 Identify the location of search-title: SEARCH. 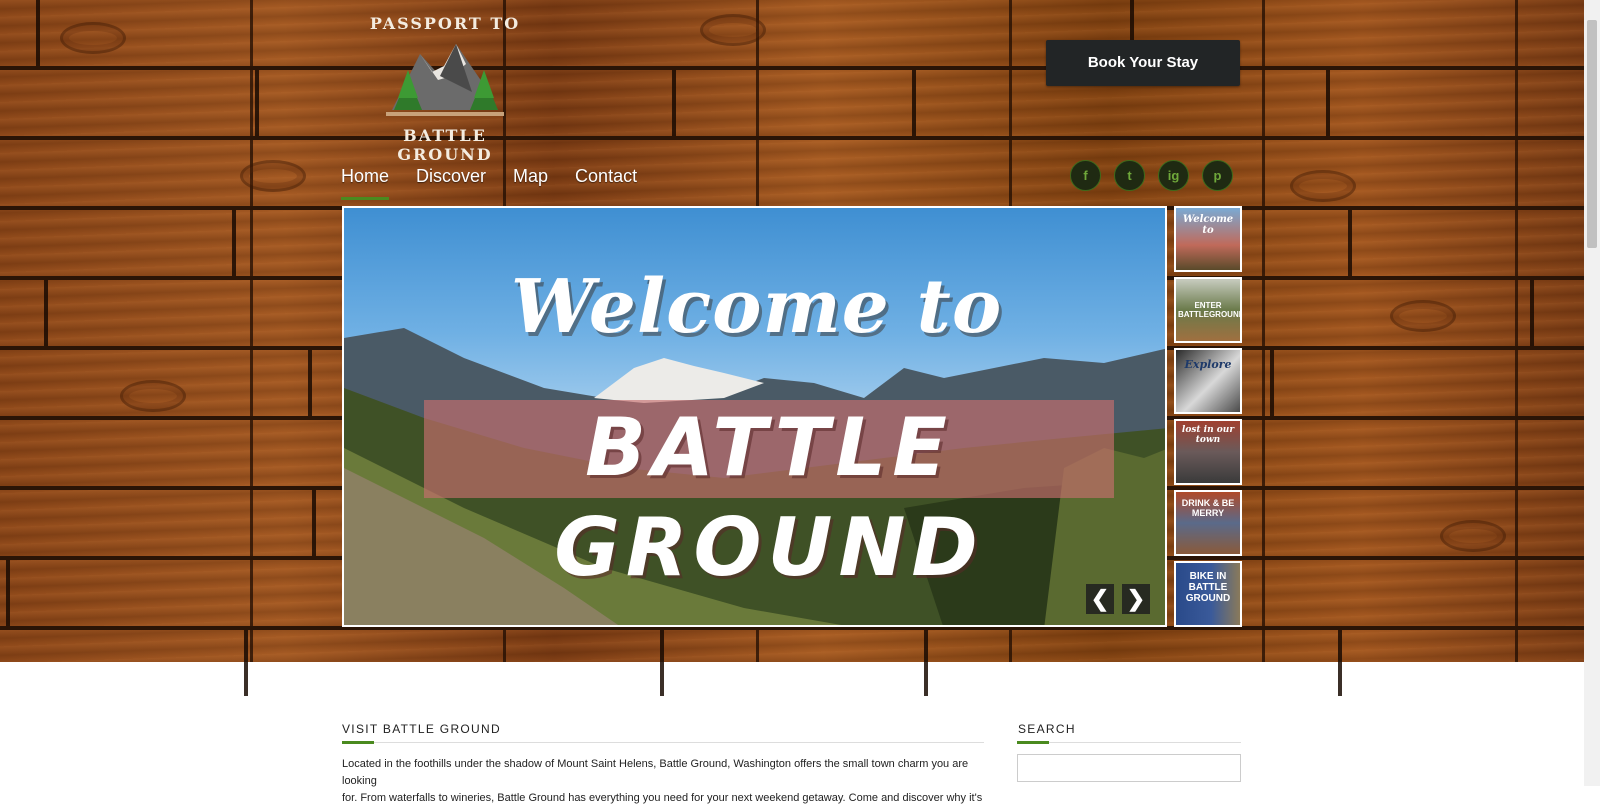
(1047, 729).